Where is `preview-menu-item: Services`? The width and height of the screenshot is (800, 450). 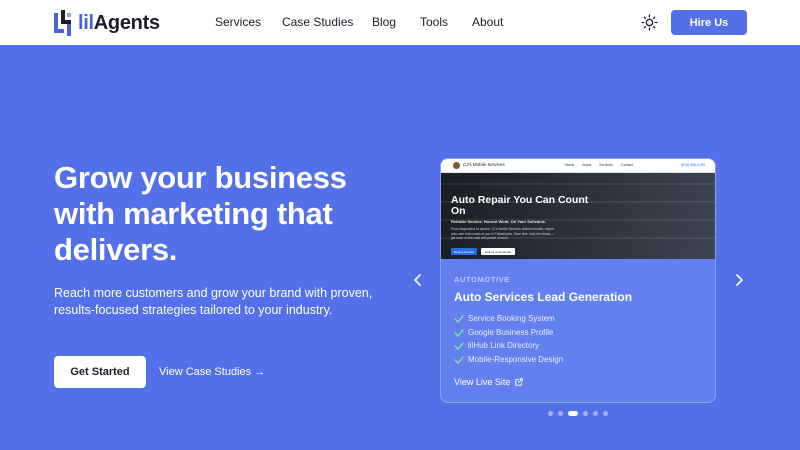 preview-menu-item: Services is located at coordinates (606, 165).